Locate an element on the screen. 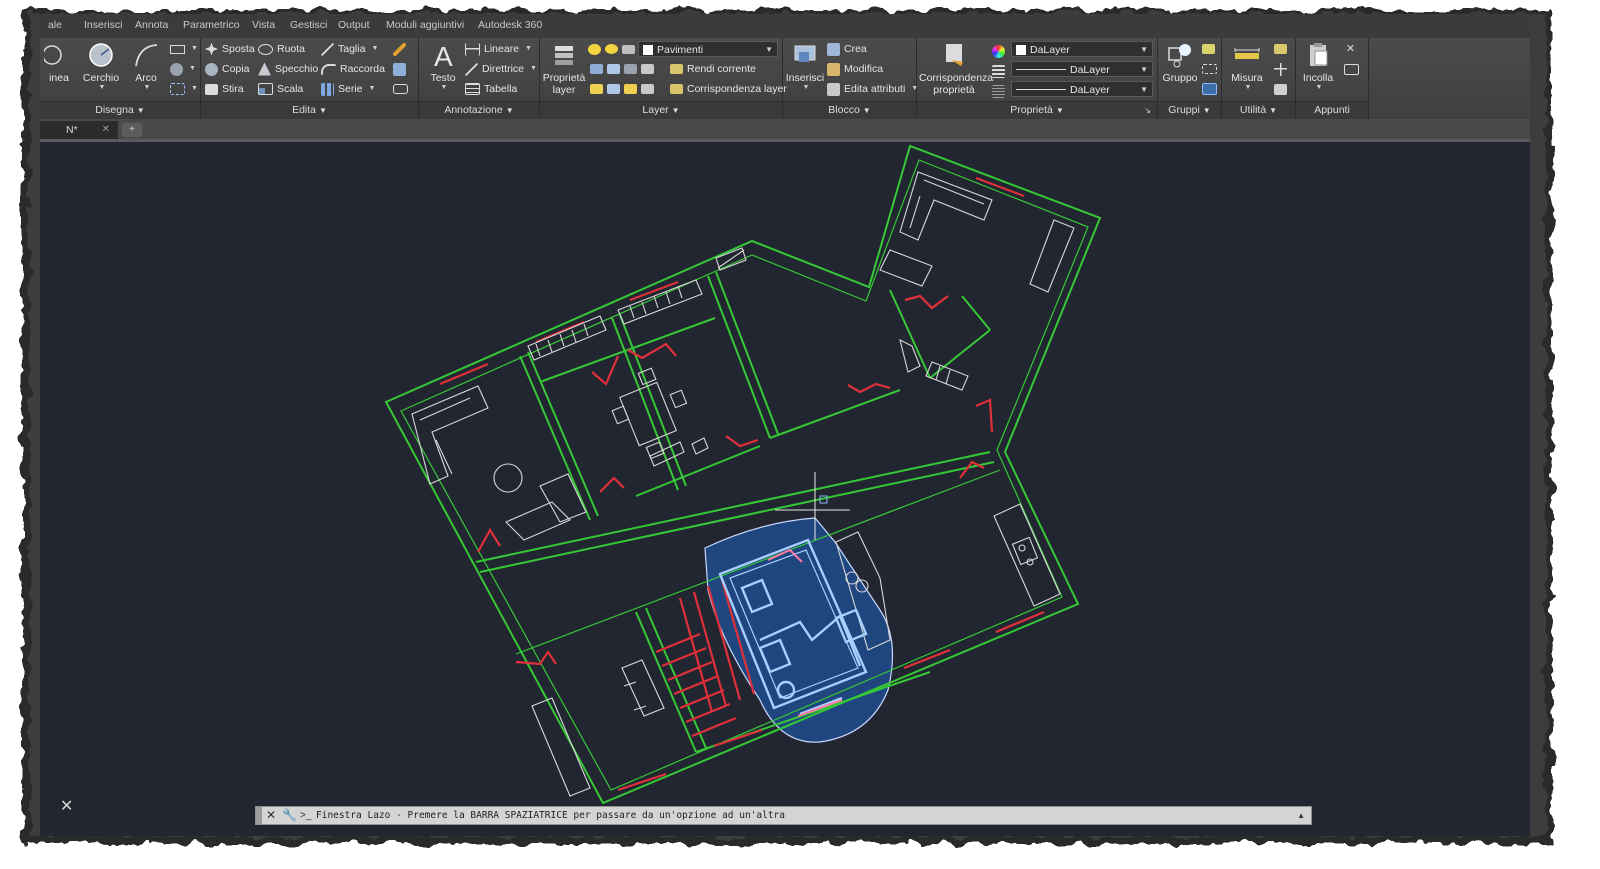 The height and width of the screenshot is (869, 1600). tab-manage: Gestisci is located at coordinates (308, 25).